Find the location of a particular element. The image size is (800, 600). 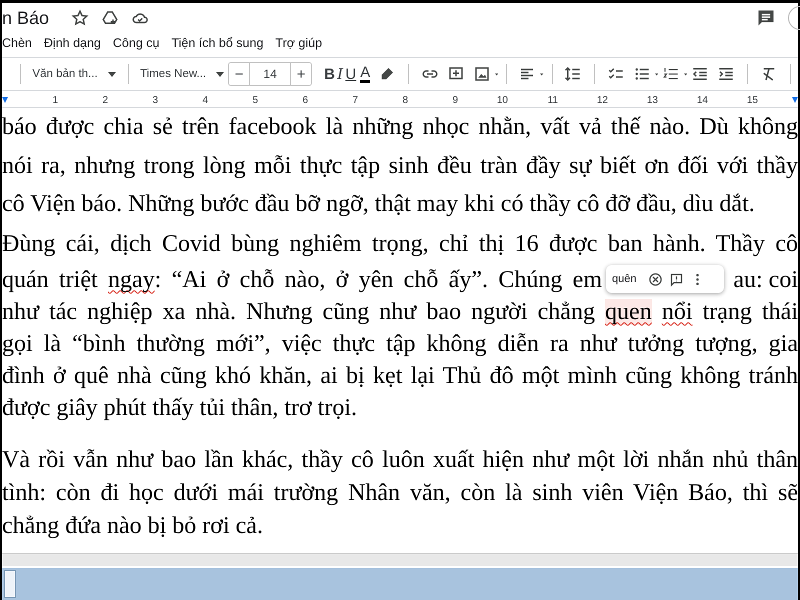

ruler-number: 6 is located at coordinates (304, 100).